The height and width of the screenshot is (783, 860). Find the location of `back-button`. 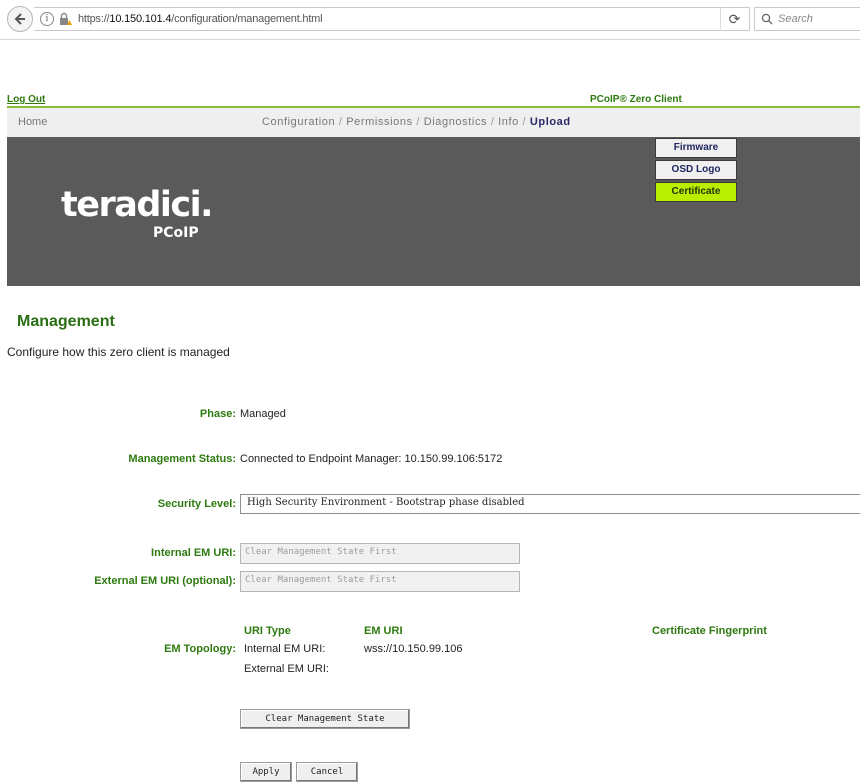

back-button is located at coordinates (20, 19).